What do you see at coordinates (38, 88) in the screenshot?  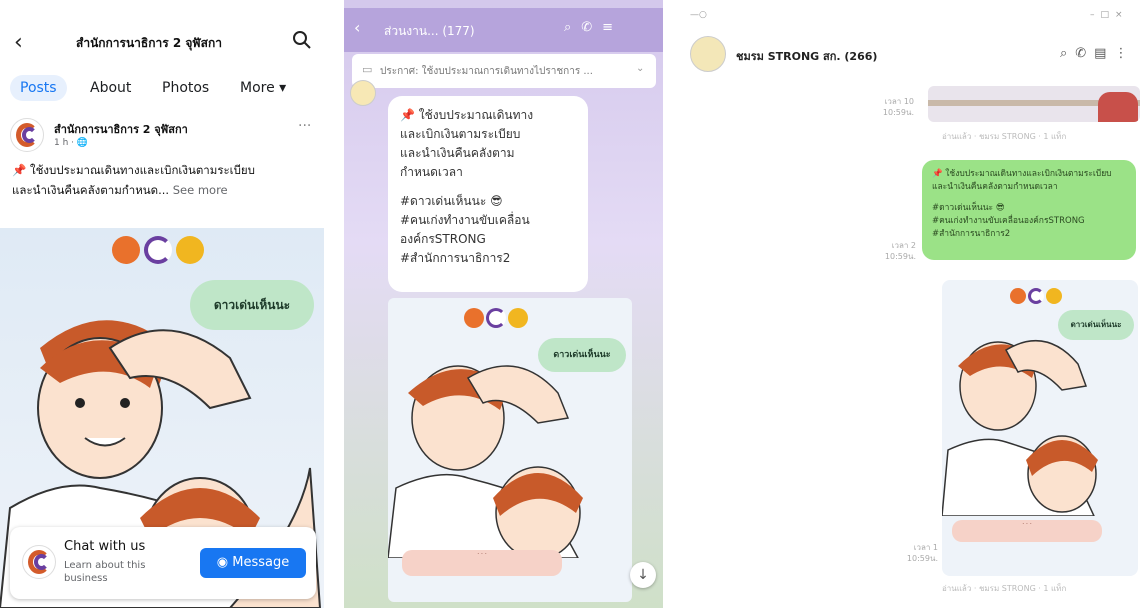 I see `tab-posts: Posts` at bounding box center [38, 88].